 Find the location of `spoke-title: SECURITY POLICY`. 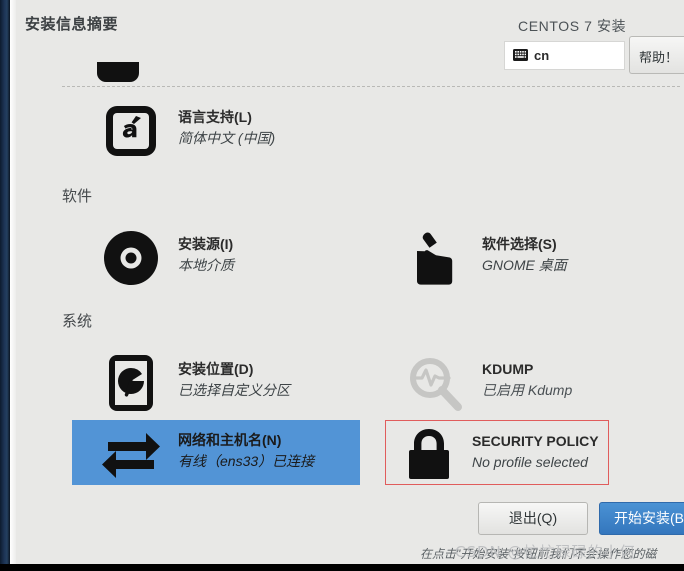

spoke-title: SECURITY POLICY is located at coordinates (535, 441).